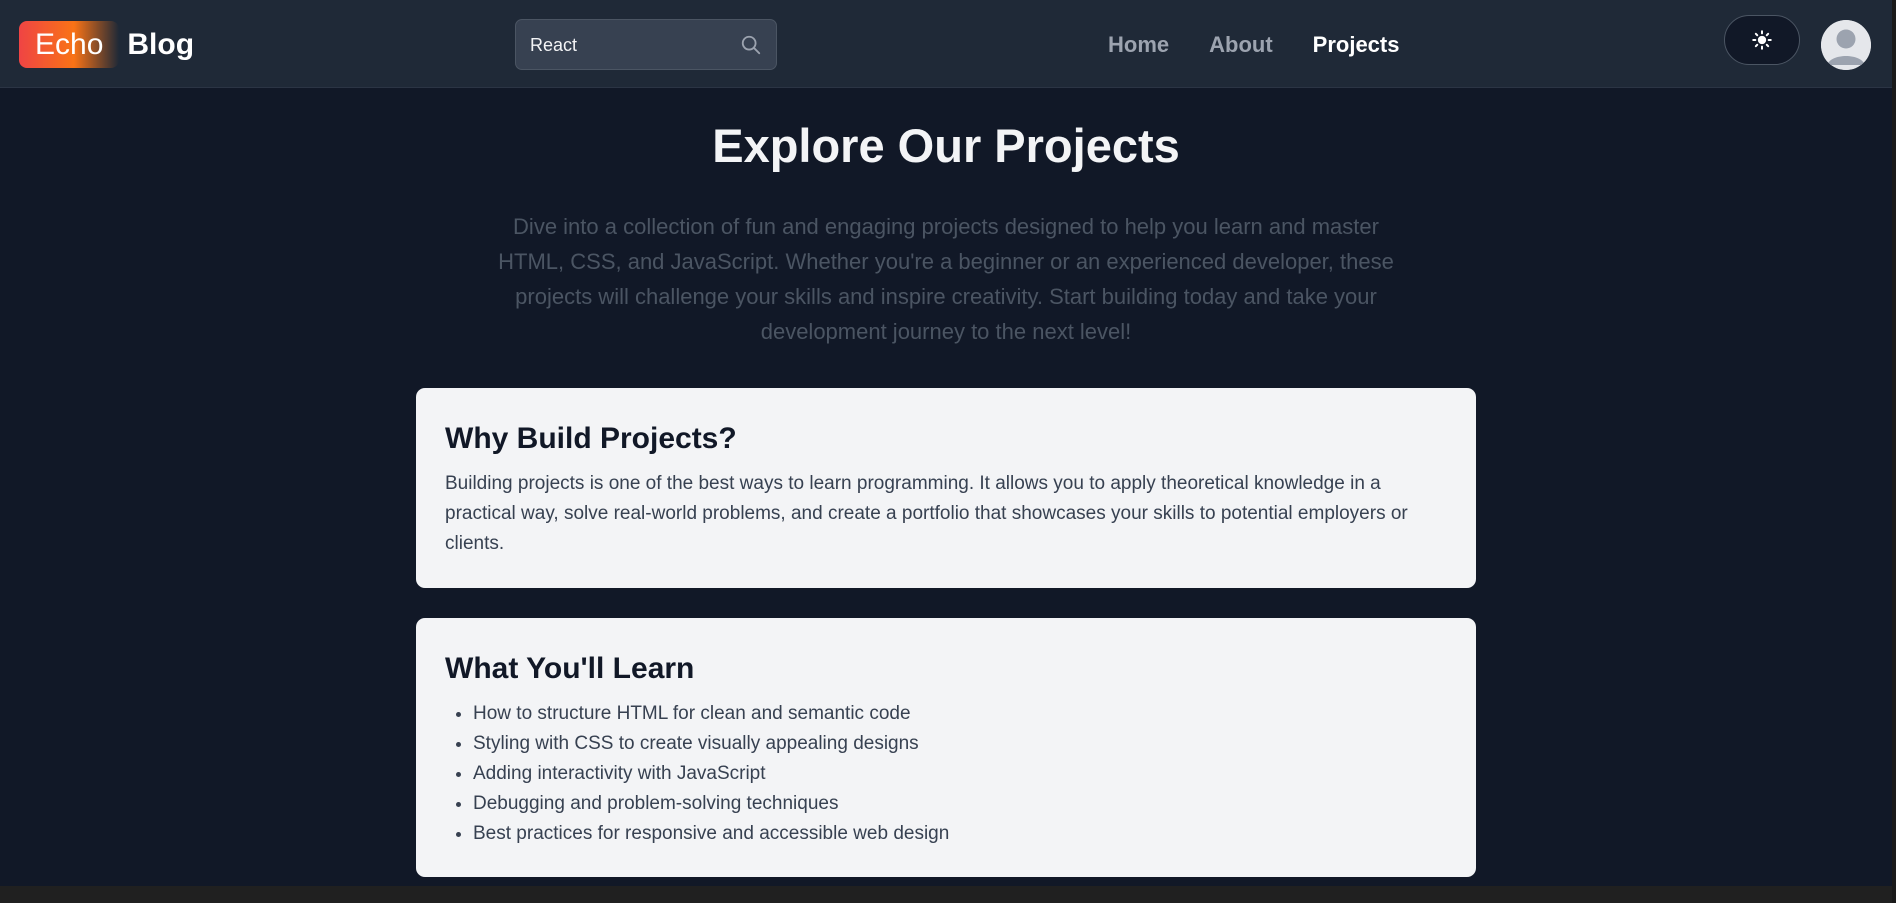  Describe the element at coordinates (1894, 451) in the screenshot. I see `window-edge` at that location.